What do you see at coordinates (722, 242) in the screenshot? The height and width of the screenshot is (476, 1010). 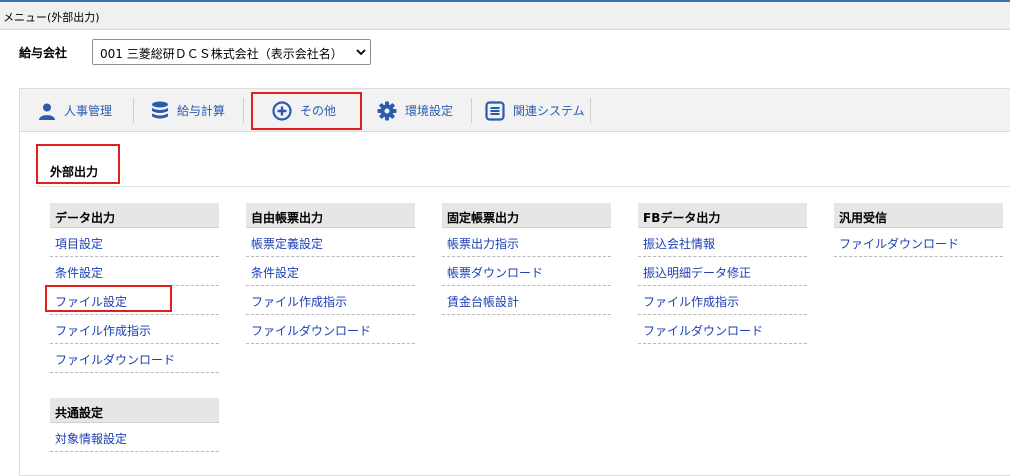 I see `menu-link-transfer-company: 振込会社情報` at bounding box center [722, 242].